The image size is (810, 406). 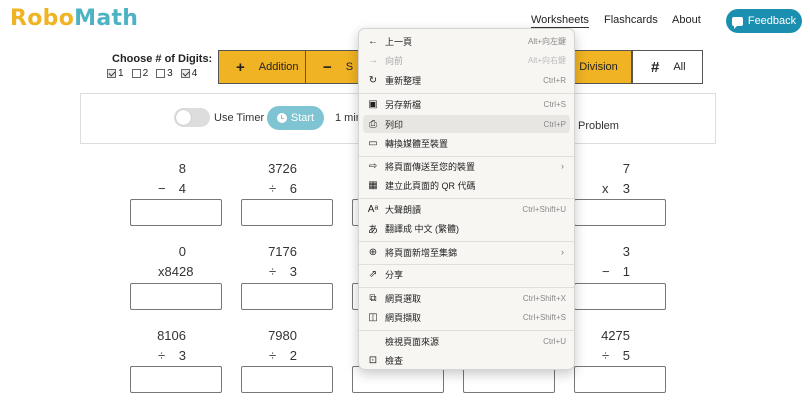 What do you see at coordinates (667, 67) in the screenshot?
I see `all-button: # All` at bounding box center [667, 67].